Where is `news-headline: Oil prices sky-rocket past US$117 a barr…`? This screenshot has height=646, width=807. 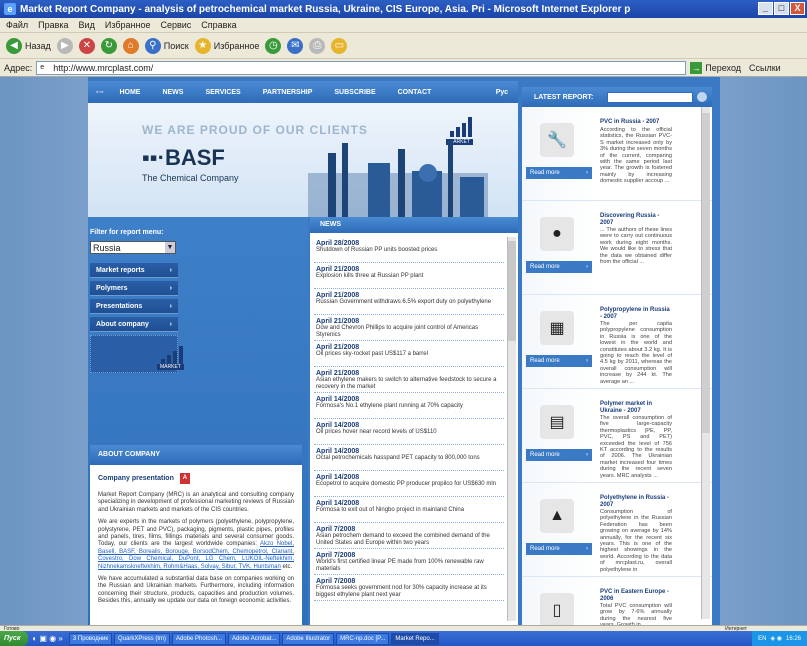
news-headline: Oil prices sky-rocket past US$117 a barr… is located at coordinates (409, 354).